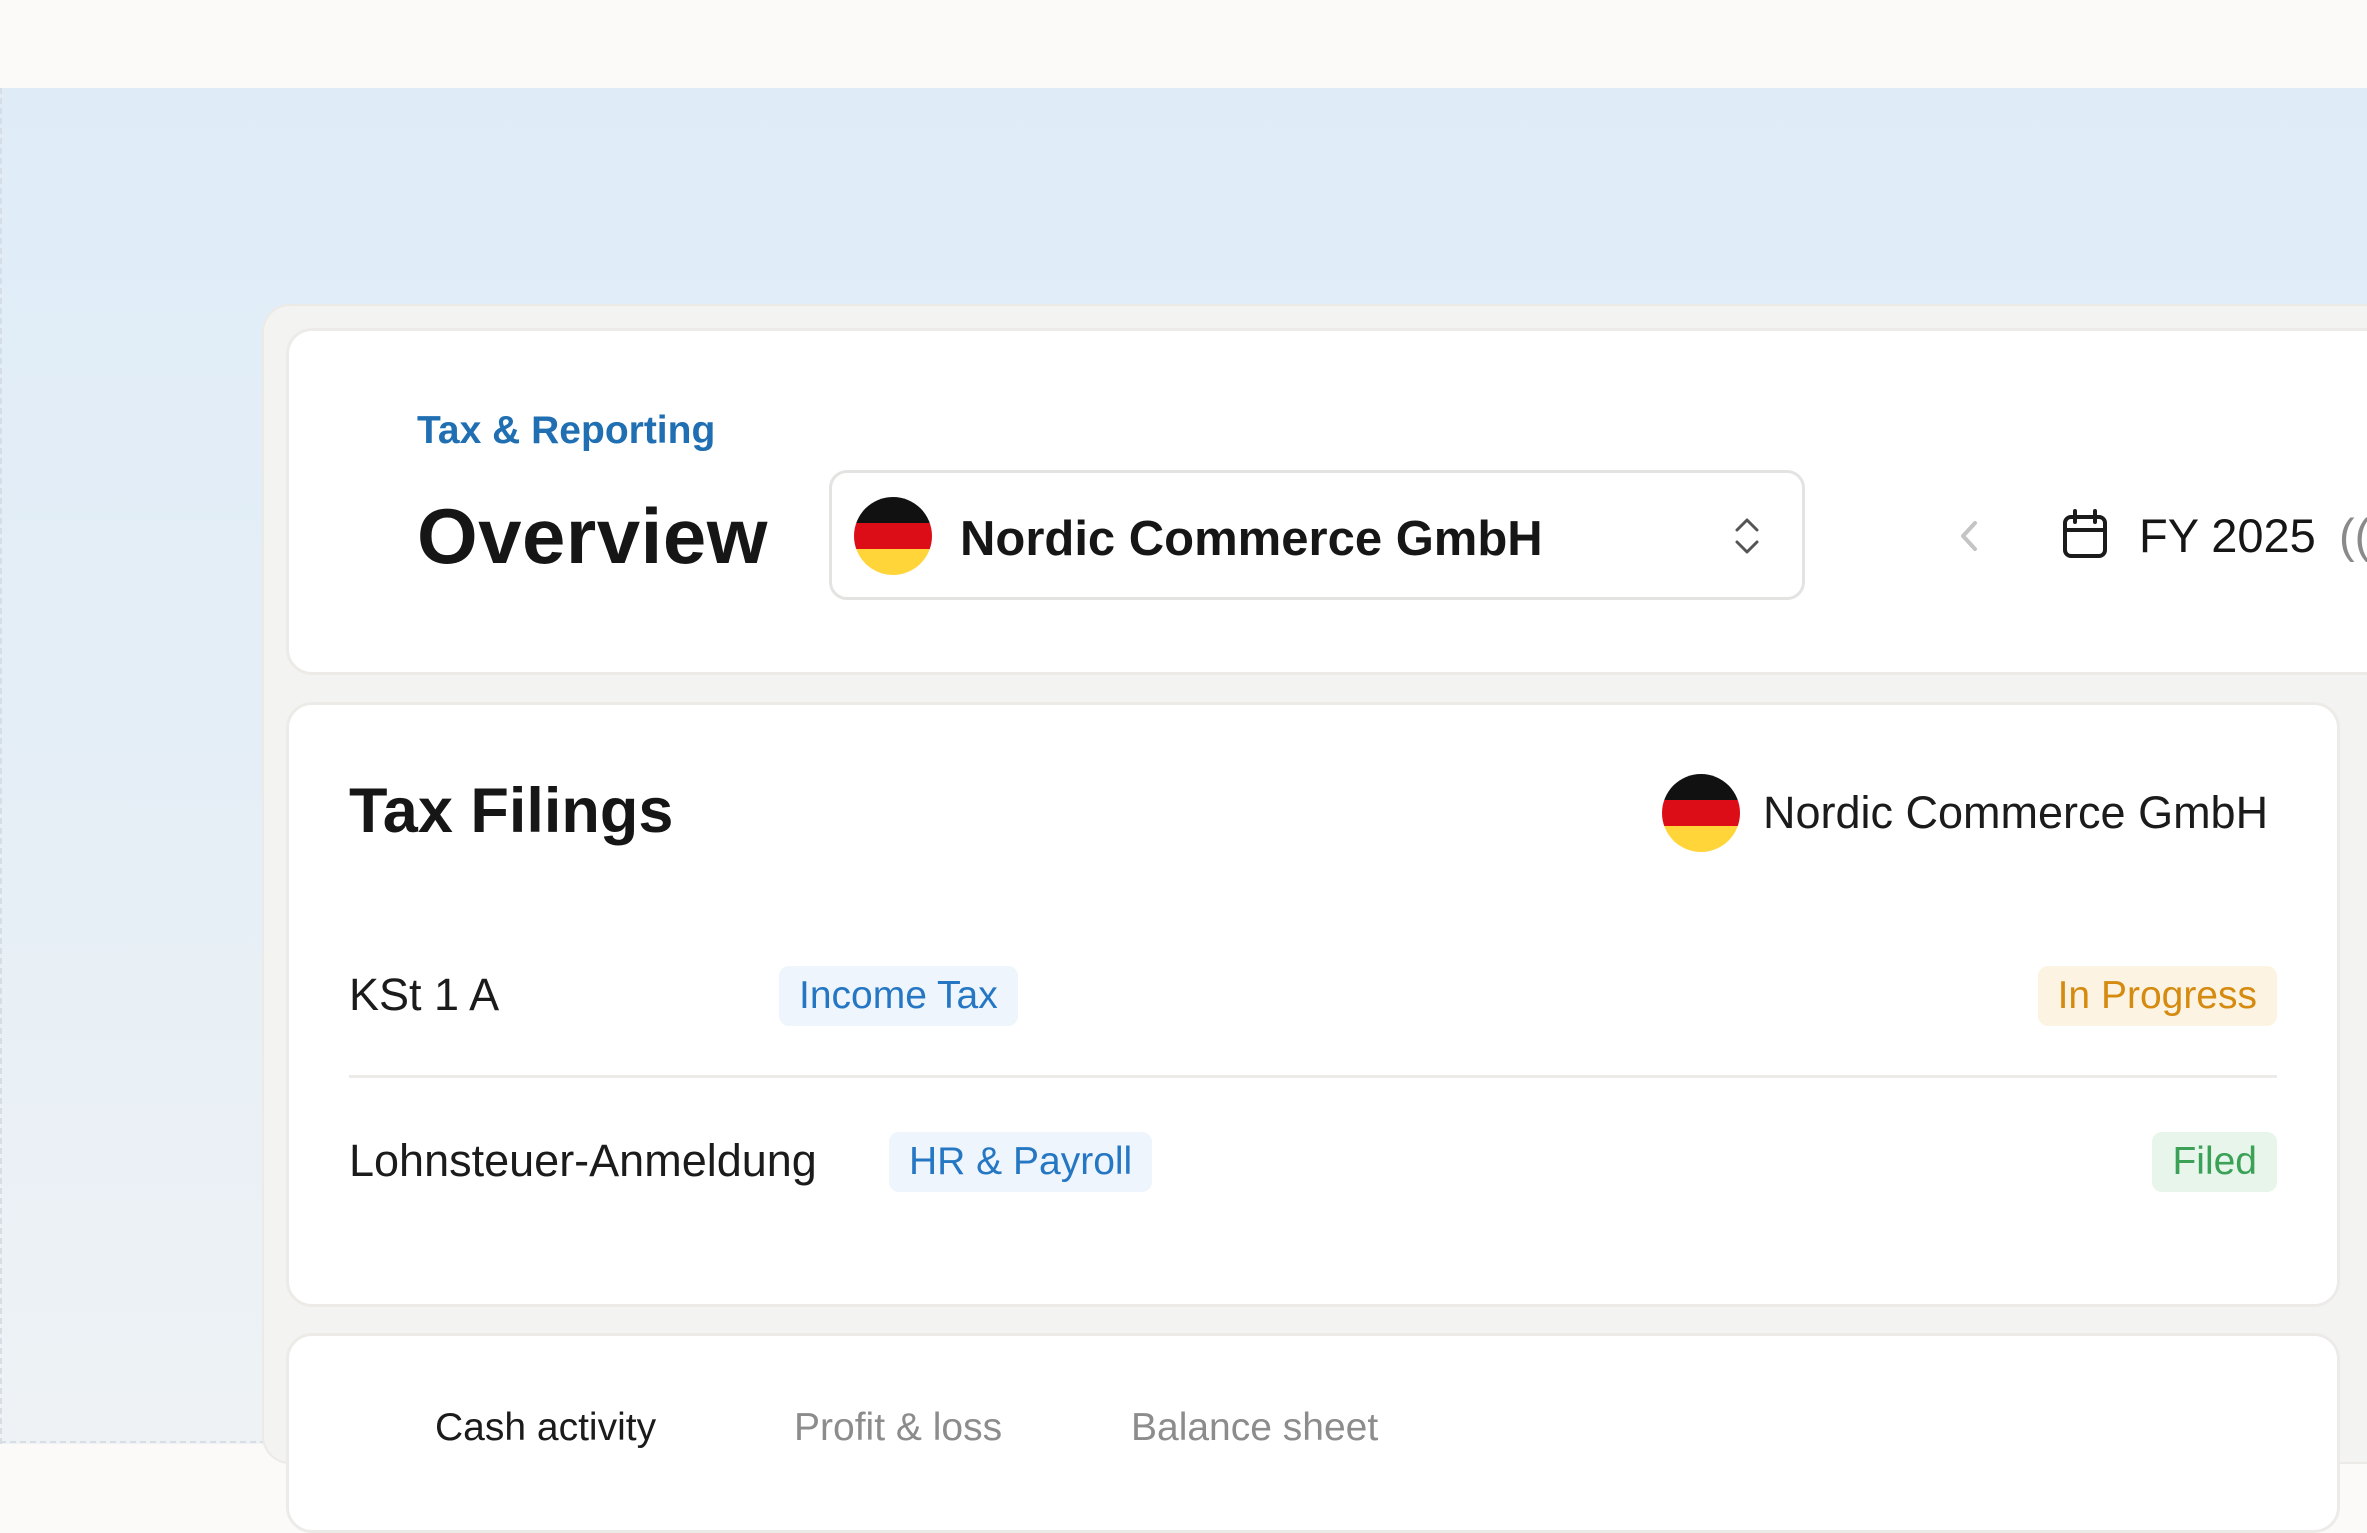 This screenshot has width=2367, height=1533. I want to click on filing-name: Lohnsteuer-Anmeldung, so click(583, 1160).